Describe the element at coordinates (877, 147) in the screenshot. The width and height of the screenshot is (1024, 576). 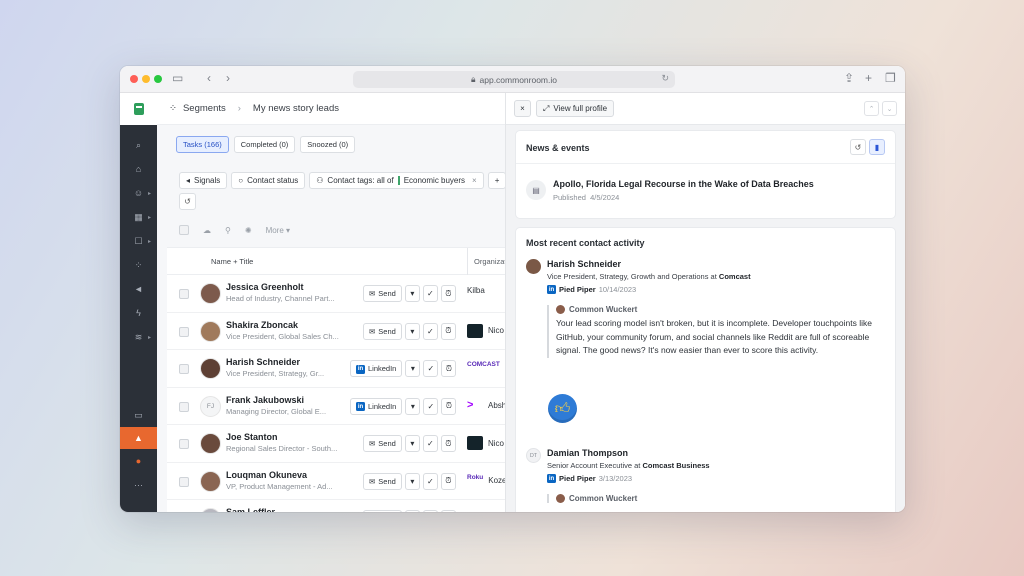
I see `bookmark-icon: ▮` at that location.